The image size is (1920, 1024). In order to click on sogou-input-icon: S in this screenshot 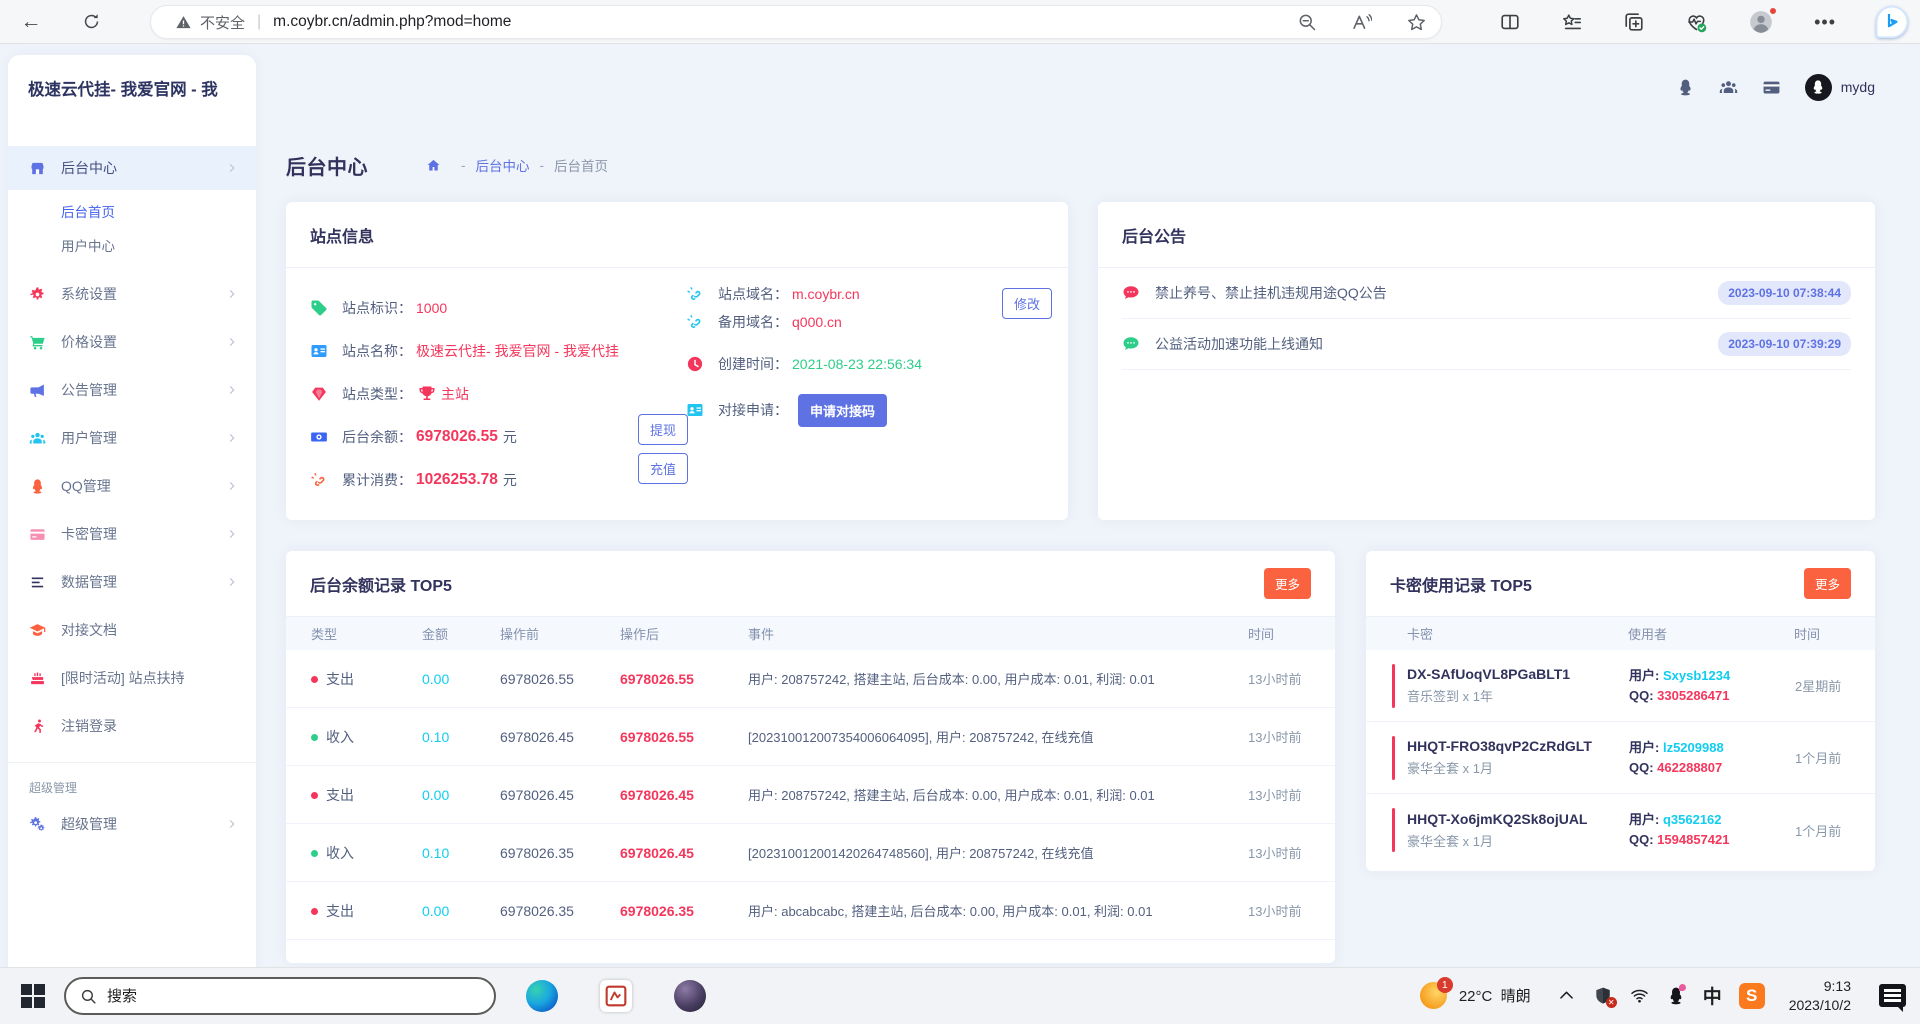, I will do `click(1751, 995)`.